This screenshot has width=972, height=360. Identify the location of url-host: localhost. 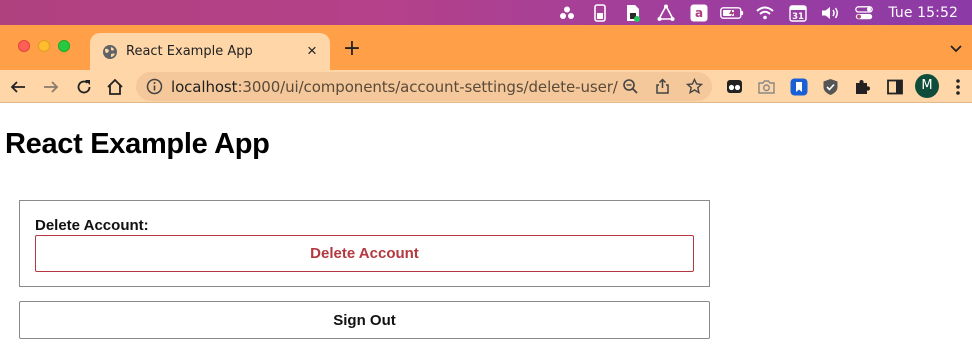
(204, 87).